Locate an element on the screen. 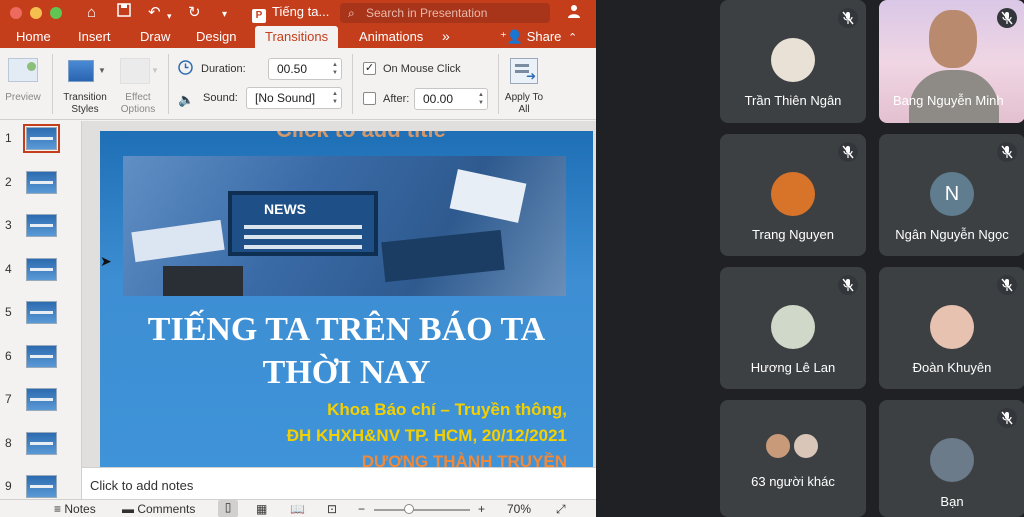 This screenshot has width=1024, height=517. clock-icon is located at coordinates (185, 70).